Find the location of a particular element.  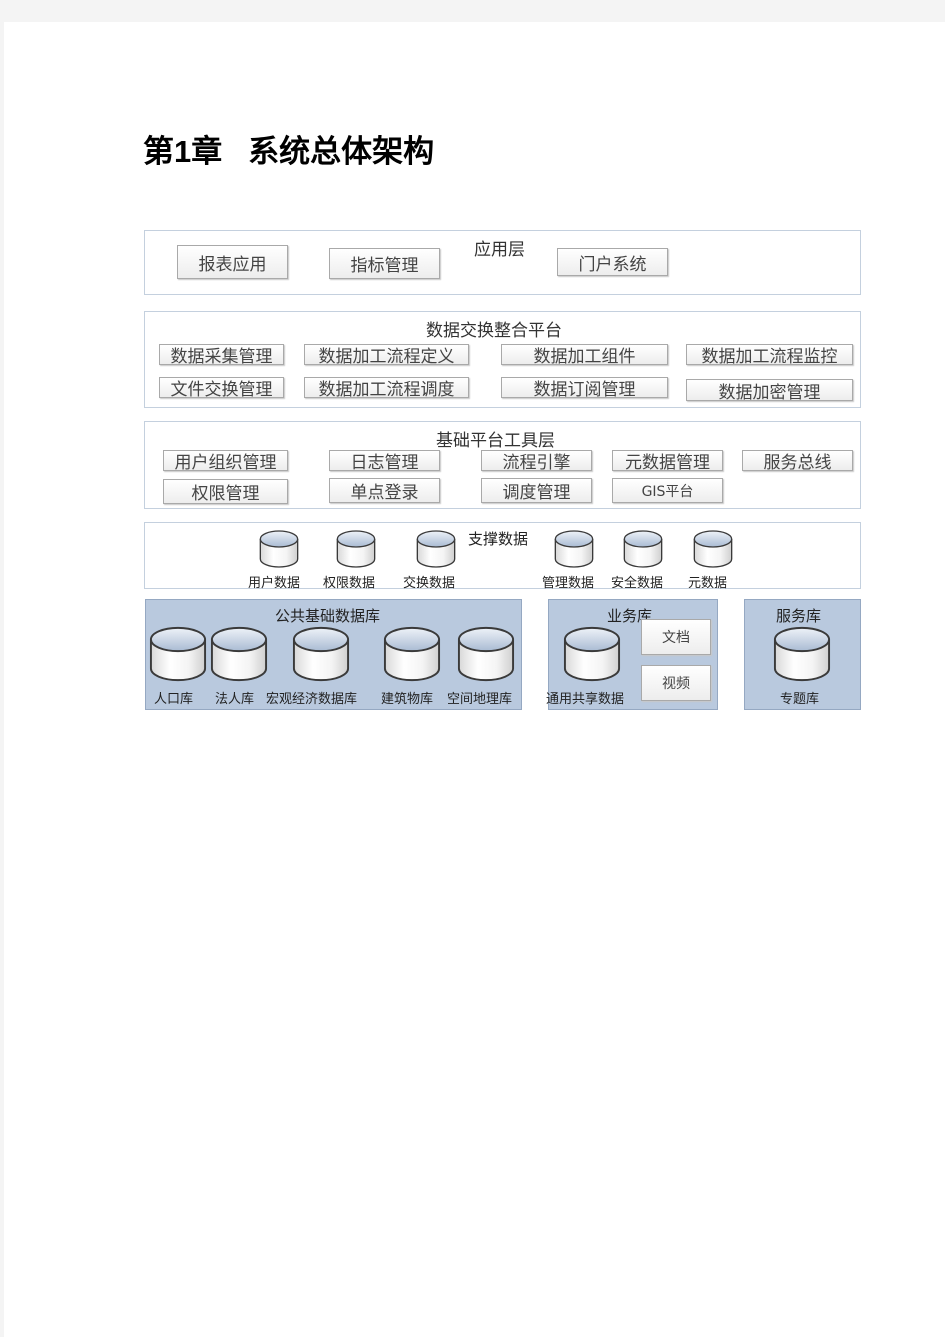

report-app-box: 报表应用 is located at coordinates (232, 262).